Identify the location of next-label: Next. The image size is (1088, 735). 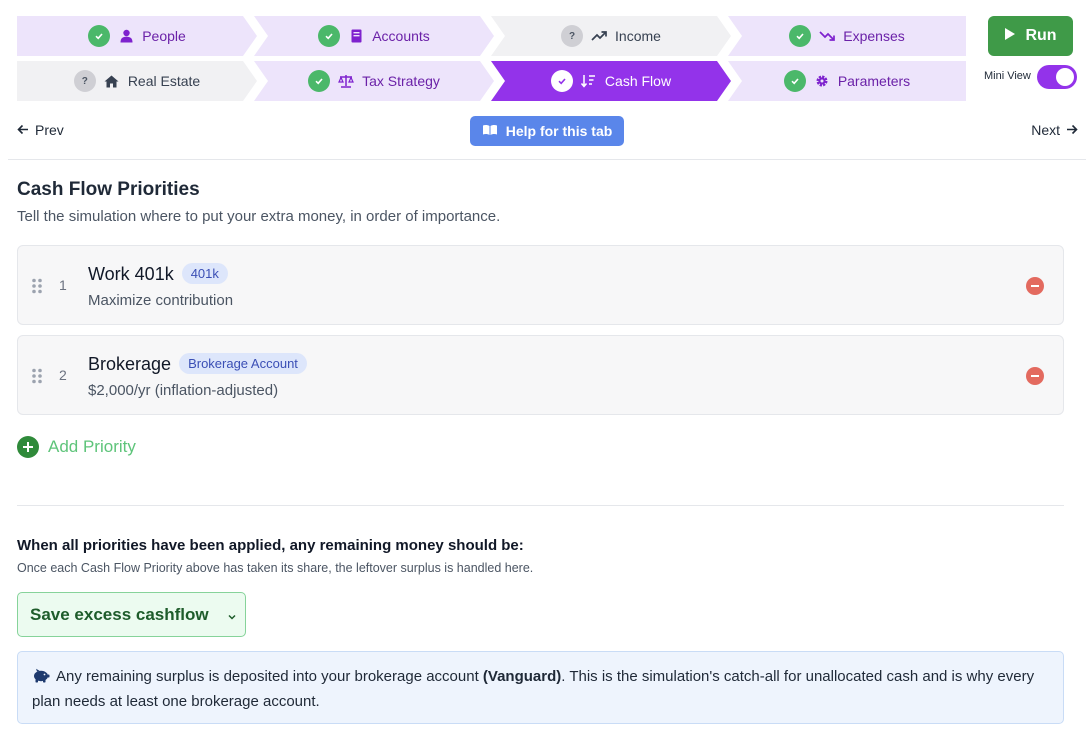
(1045, 130).